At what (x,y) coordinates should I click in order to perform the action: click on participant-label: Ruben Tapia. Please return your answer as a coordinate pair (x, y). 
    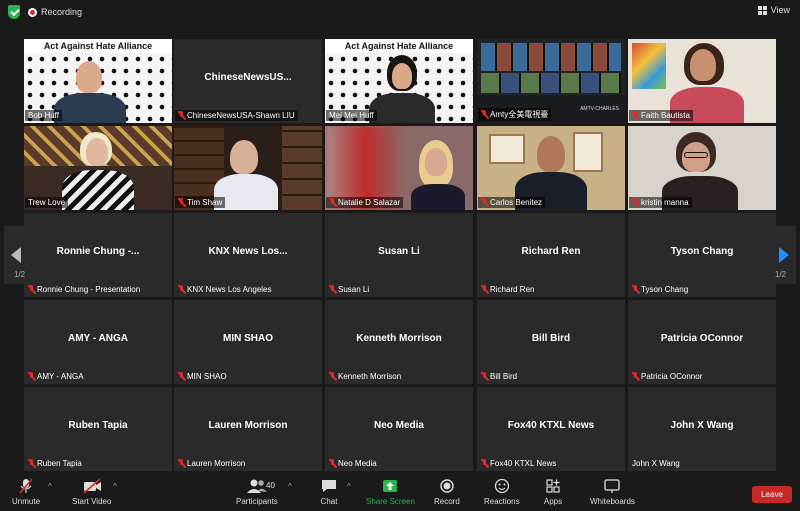
    Looking at the image, I should click on (55, 463).